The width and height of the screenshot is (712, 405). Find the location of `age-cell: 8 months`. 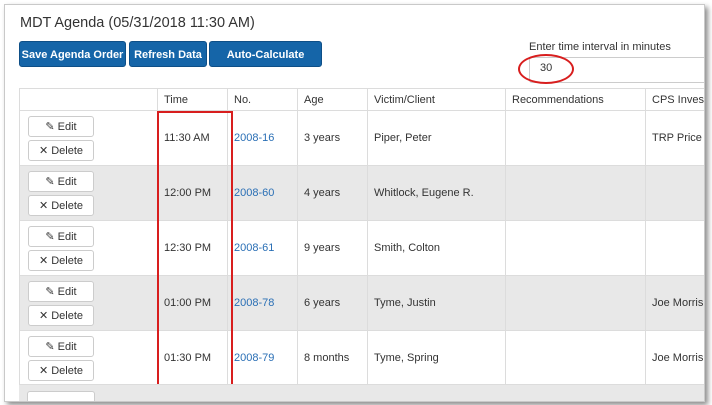

age-cell: 8 months is located at coordinates (332, 358).